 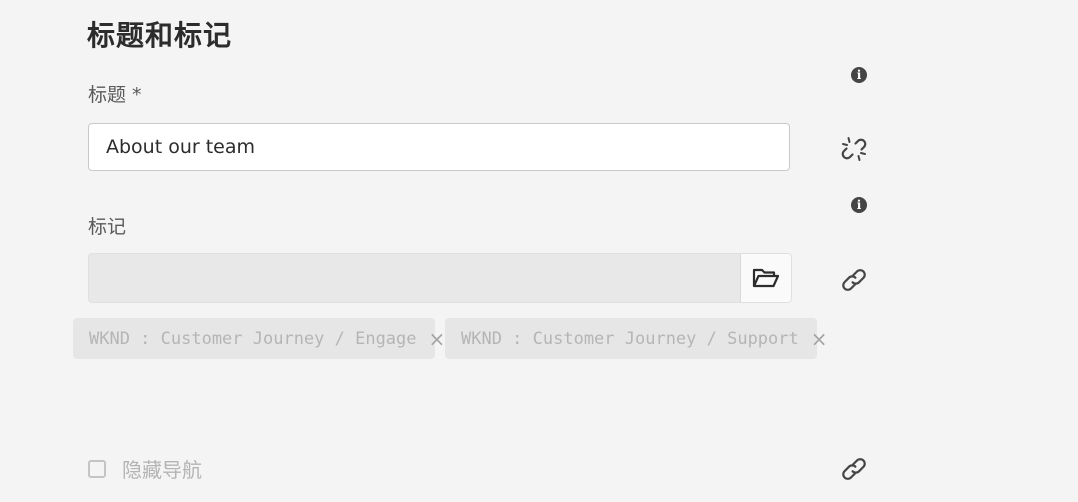 I want to click on tags-link-icon, so click(x=854, y=280).